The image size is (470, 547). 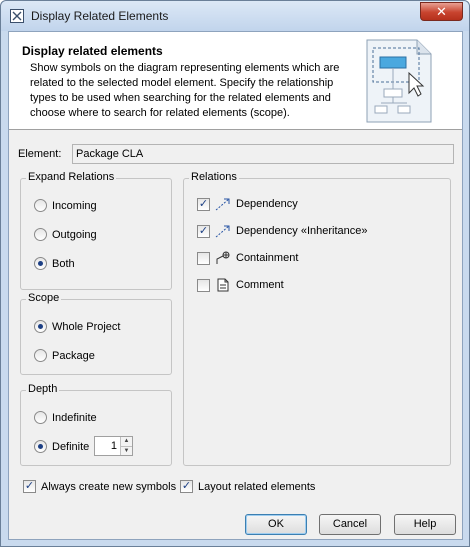 I want to click on expand-relations-group: Expand Relations Incoming Outgoing Both, so click(x=96, y=230).